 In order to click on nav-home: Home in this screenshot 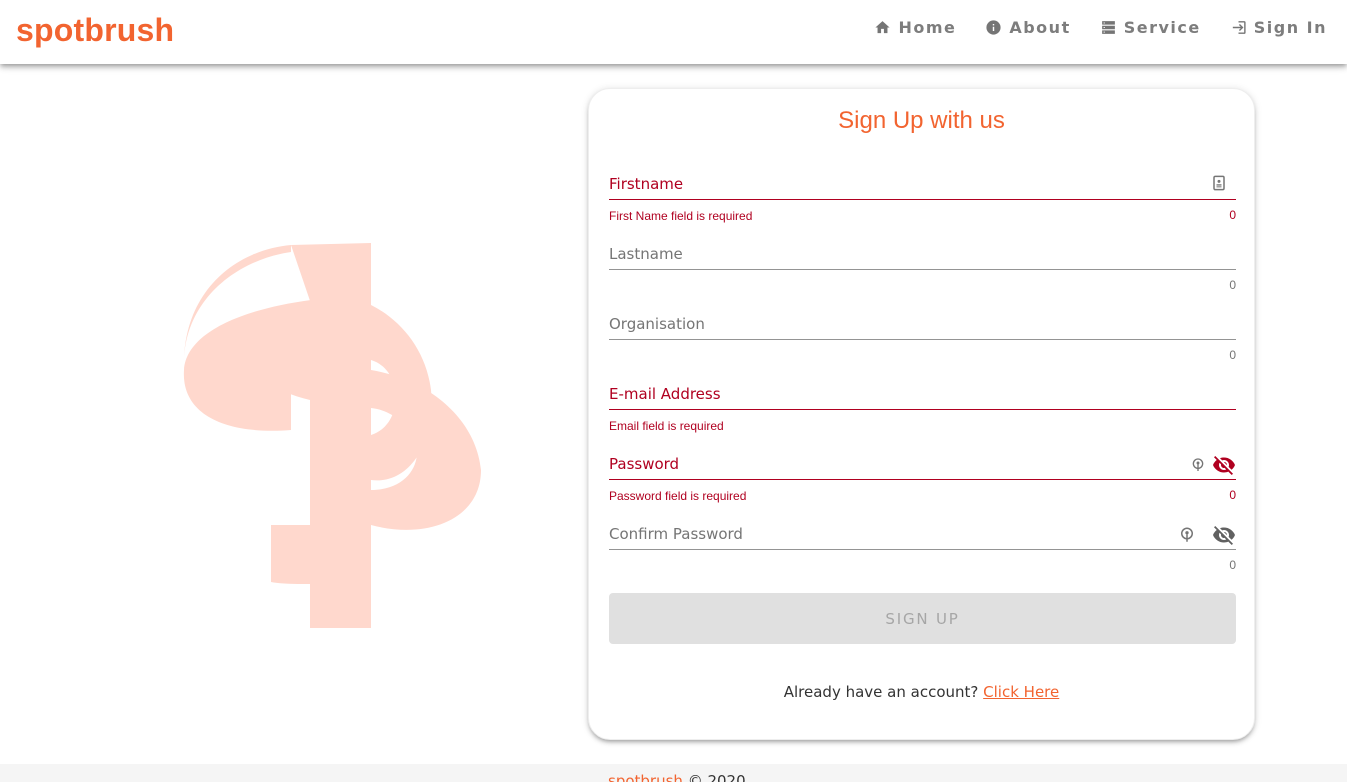, I will do `click(915, 27)`.